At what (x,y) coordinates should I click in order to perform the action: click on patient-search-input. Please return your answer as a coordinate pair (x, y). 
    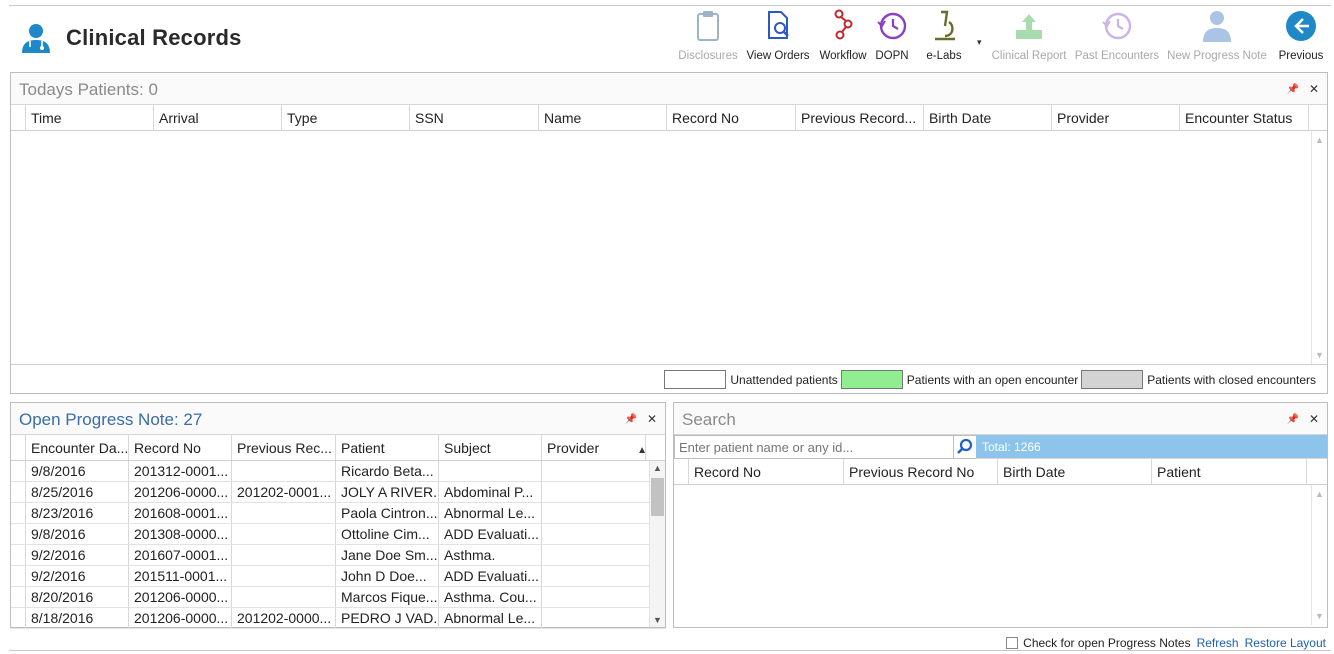
    Looking at the image, I should click on (814, 447).